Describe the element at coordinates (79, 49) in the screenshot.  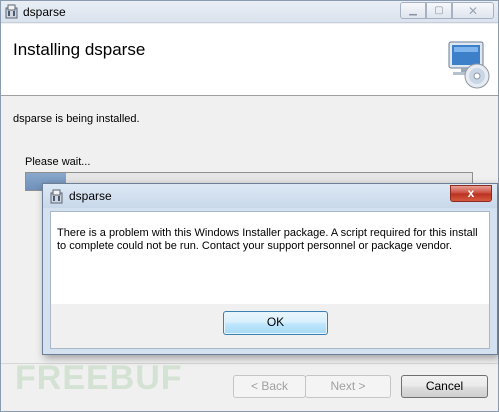
I see `page-title: Installing dsparse` at that location.